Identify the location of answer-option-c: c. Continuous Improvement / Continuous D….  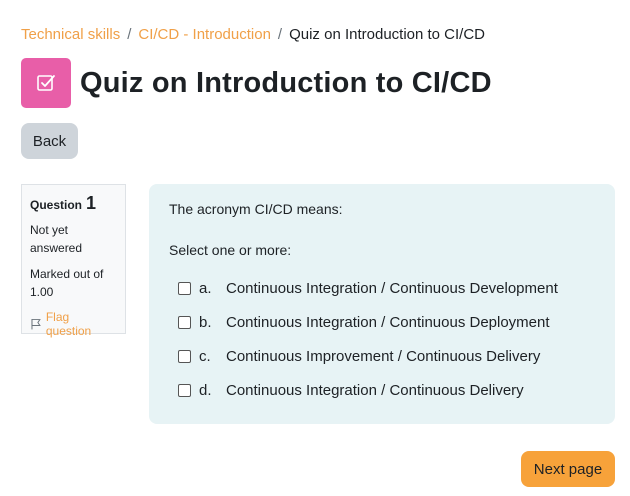
(382, 356).